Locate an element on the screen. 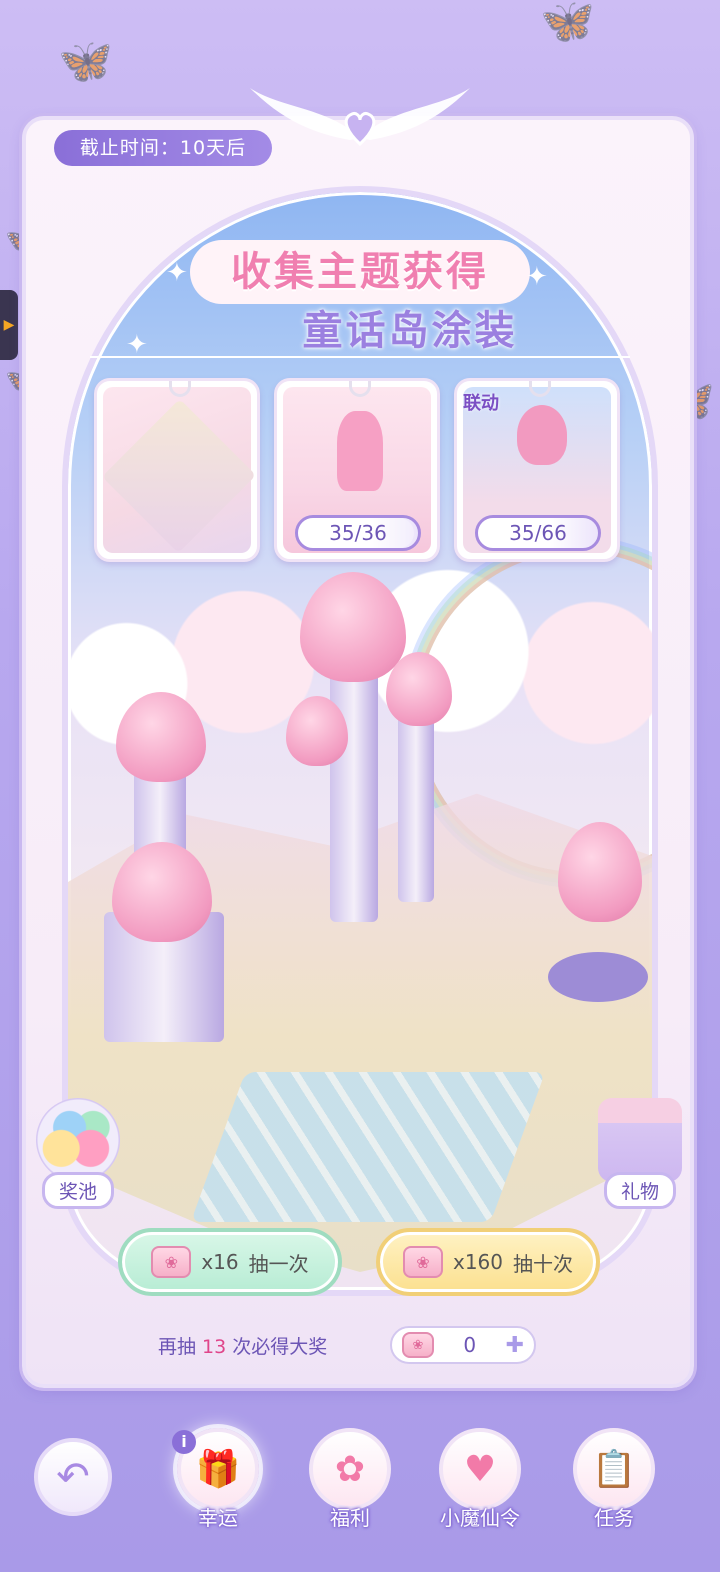  gift-box-icon is located at coordinates (640, 1140).